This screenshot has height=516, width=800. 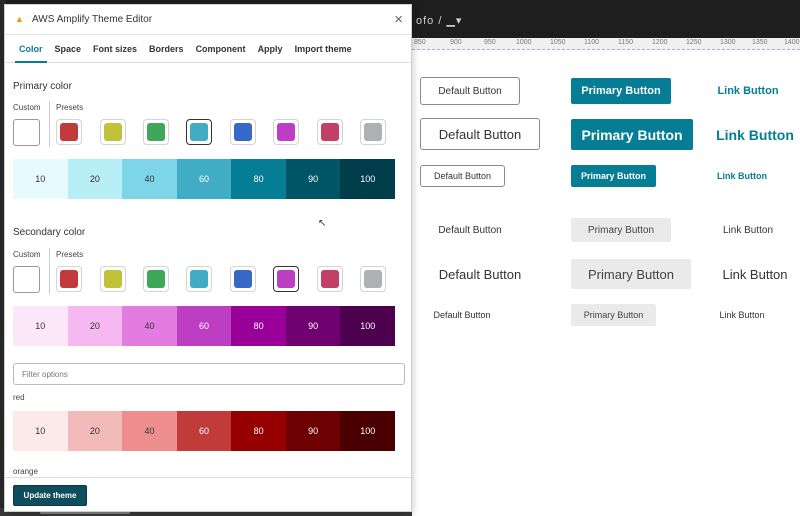 I want to click on amplify-logo-icon: ▲, so click(x=19, y=19).